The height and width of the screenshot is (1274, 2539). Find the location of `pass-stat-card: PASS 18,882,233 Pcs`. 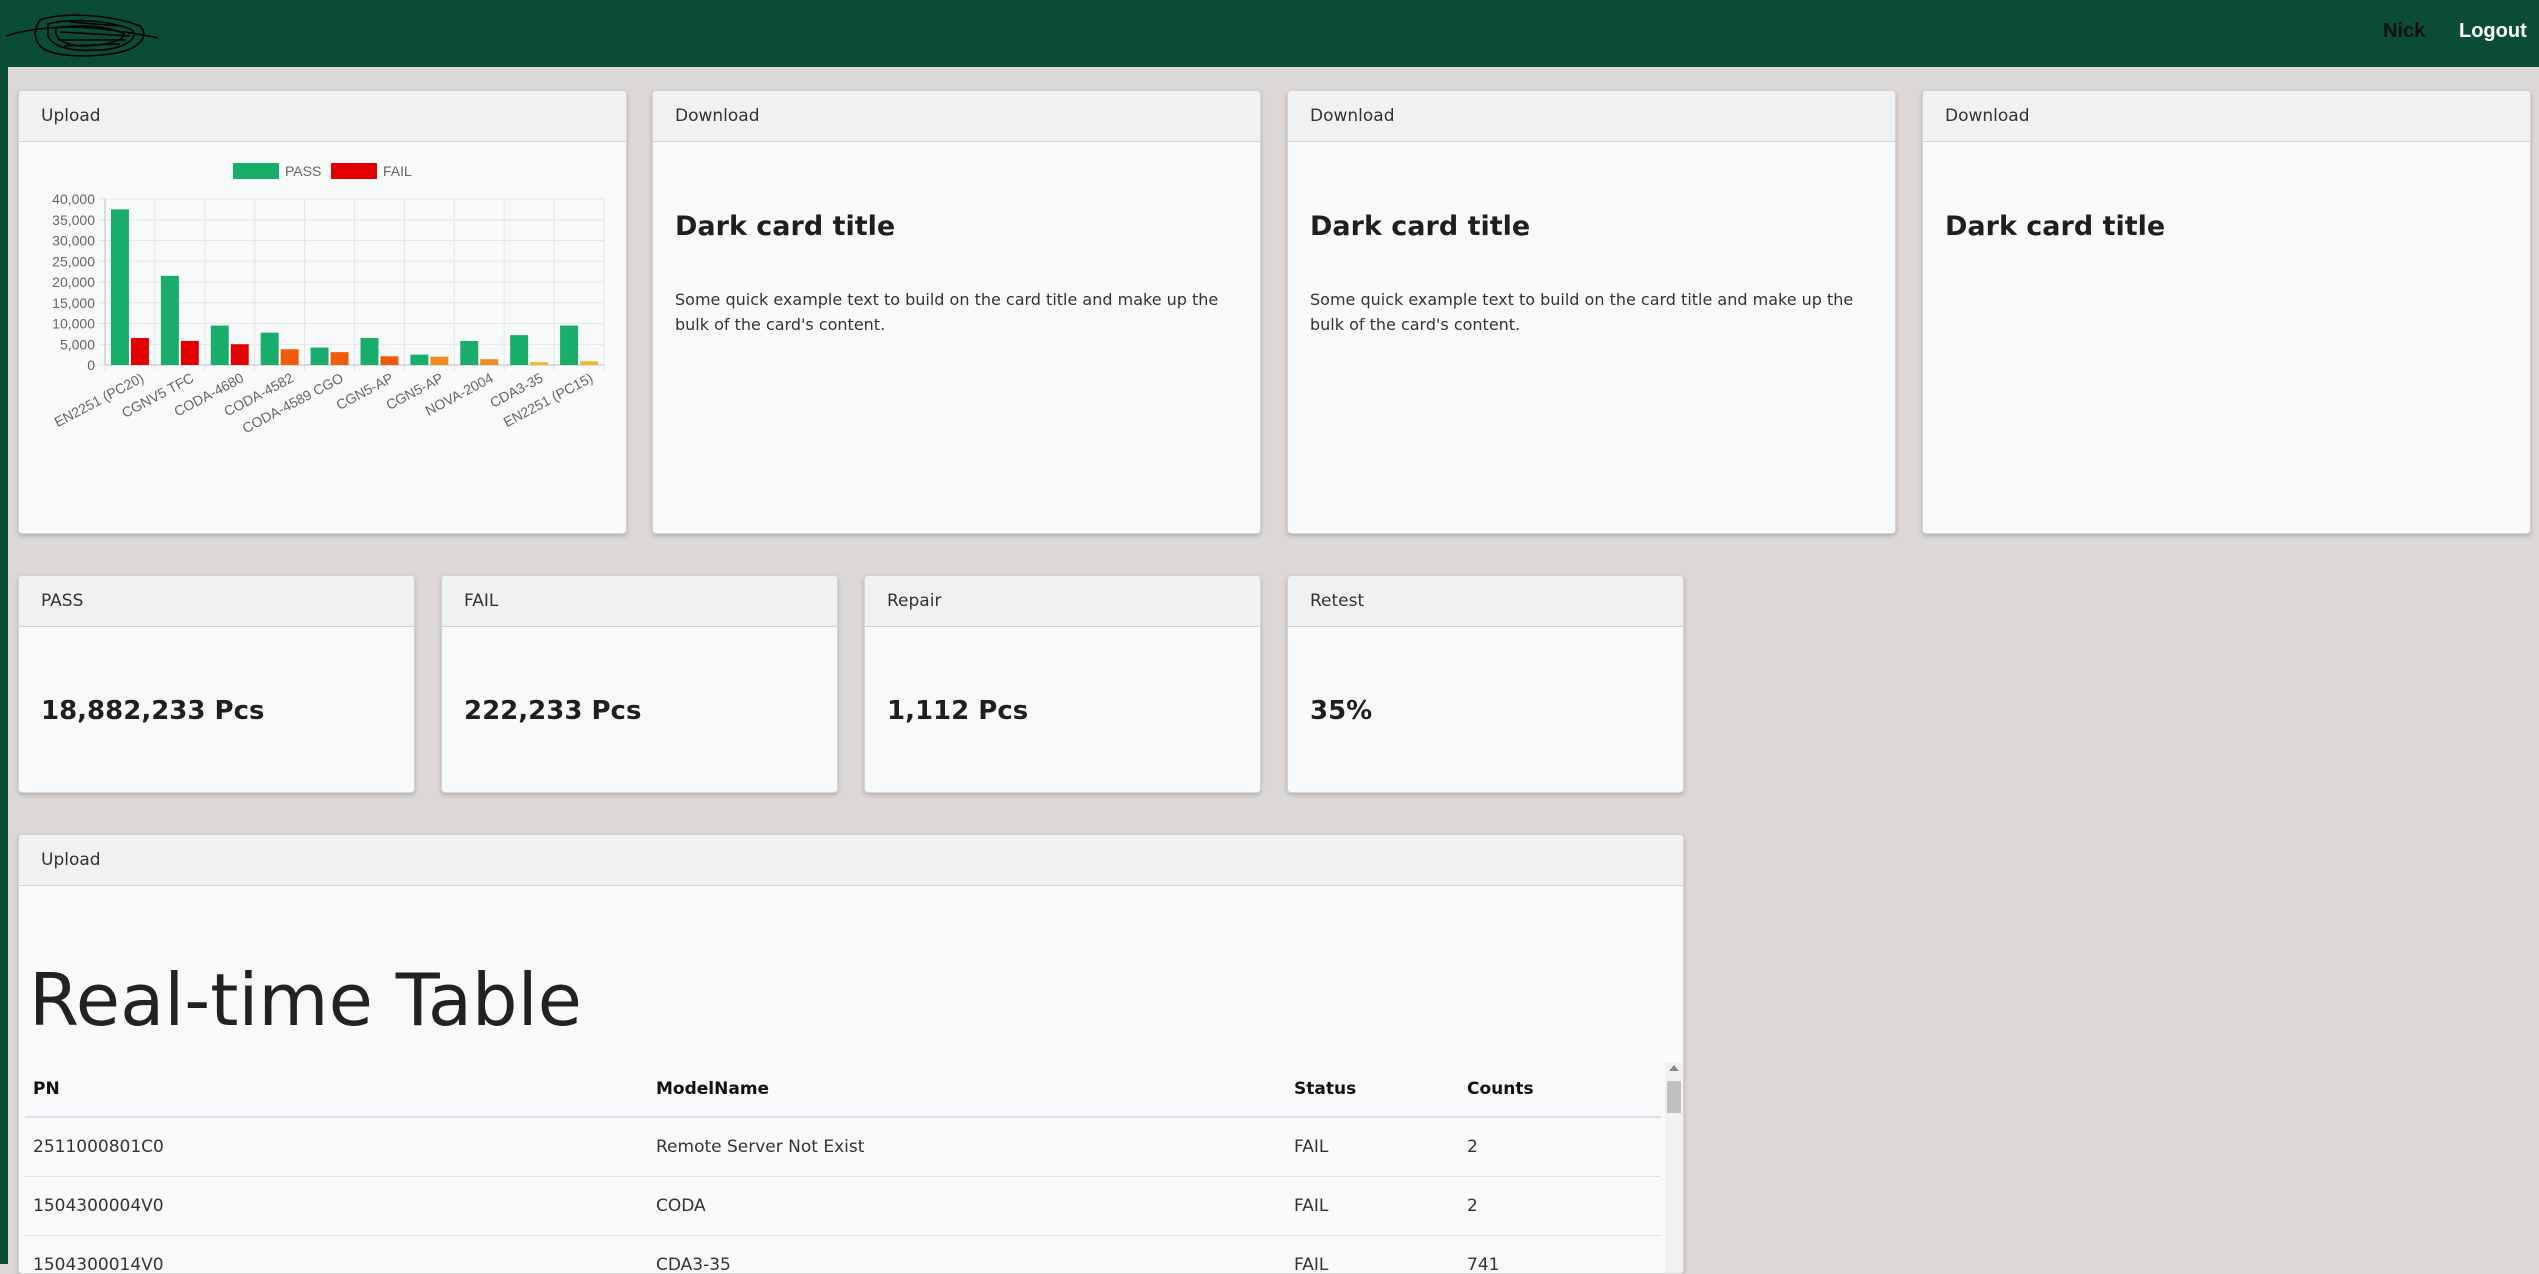

pass-stat-card: PASS 18,882,233 Pcs is located at coordinates (216, 684).